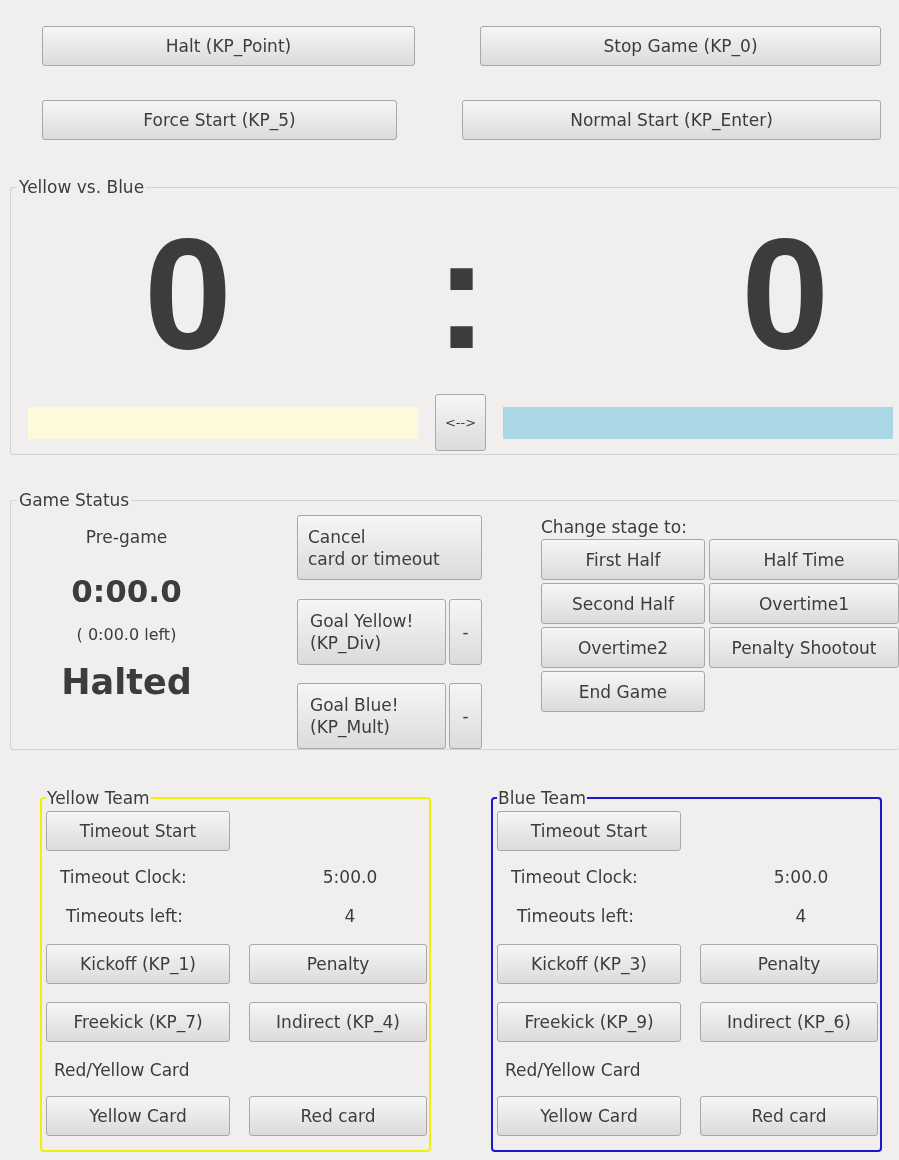 Image resolution: width=899 pixels, height=1160 pixels. Describe the element at coordinates (623, 603) in the screenshot. I see `stage-button: Second Half` at that location.